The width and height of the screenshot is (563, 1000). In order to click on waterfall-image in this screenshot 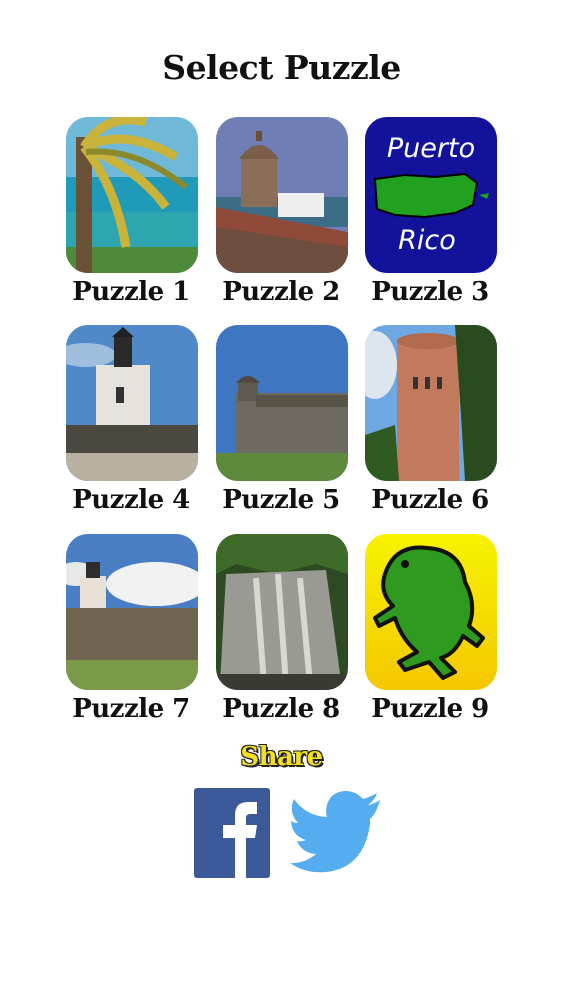, I will do `click(282, 612)`.